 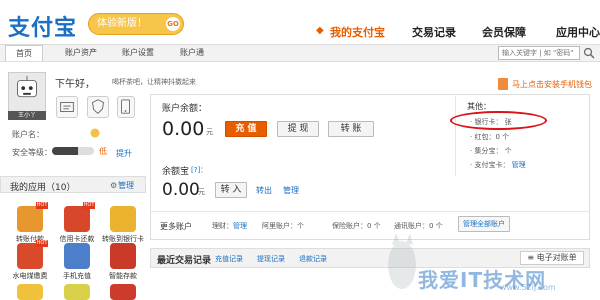 What do you see at coordinates (589, 53) in the screenshot?
I see `search-icon` at bounding box center [589, 53].